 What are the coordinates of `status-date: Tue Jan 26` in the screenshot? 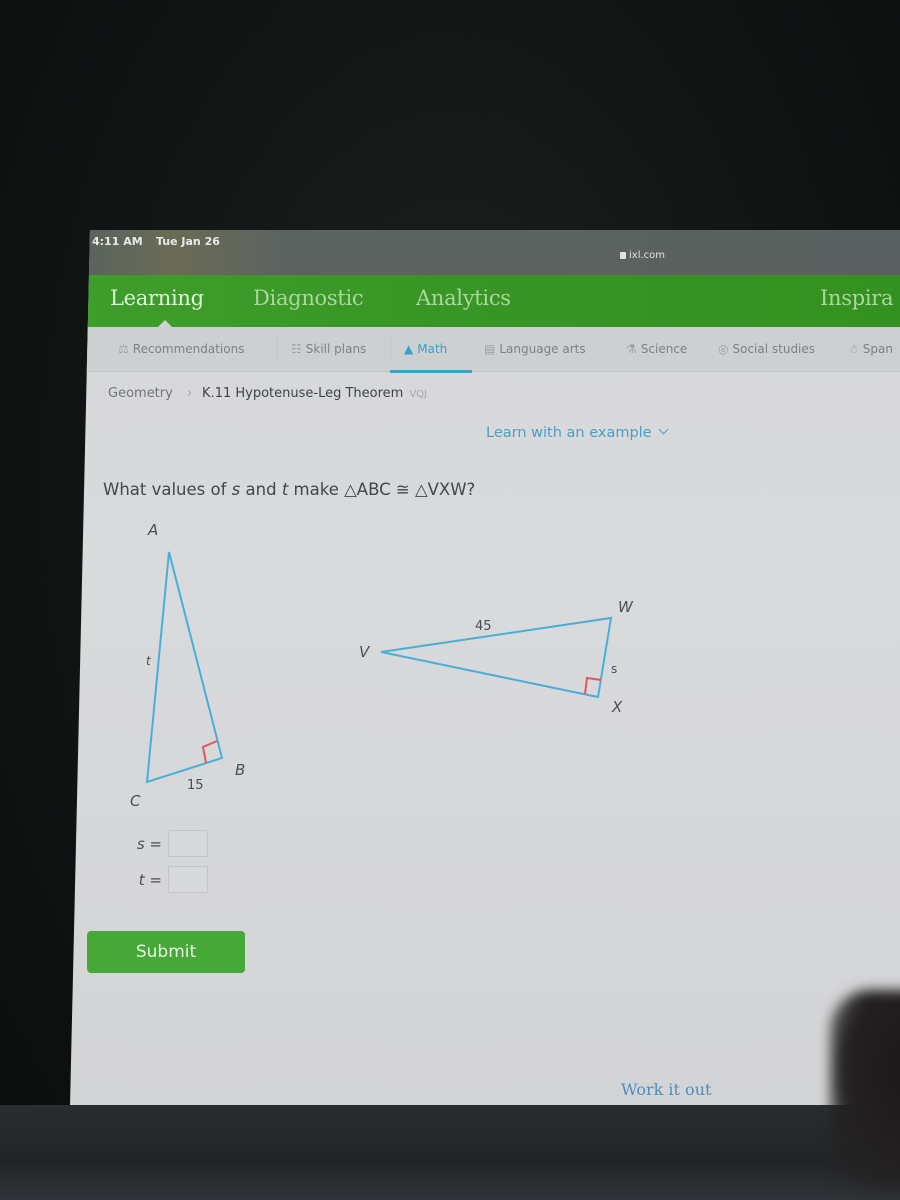 It's located at (188, 241).